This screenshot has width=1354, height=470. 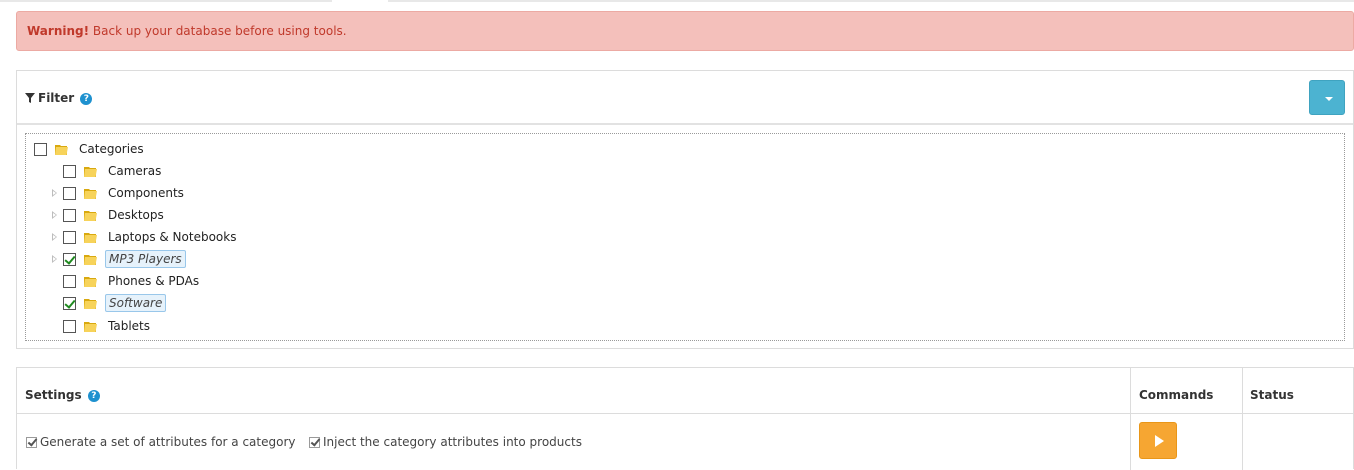 What do you see at coordinates (1272, 395) in the screenshot?
I see `status-header: Status` at bounding box center [1272, 395].